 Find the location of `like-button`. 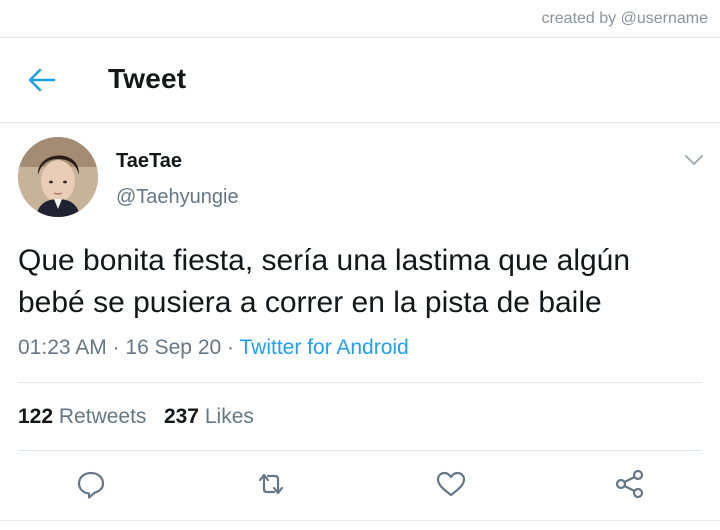

like-button is located at coordinates (451, 484).